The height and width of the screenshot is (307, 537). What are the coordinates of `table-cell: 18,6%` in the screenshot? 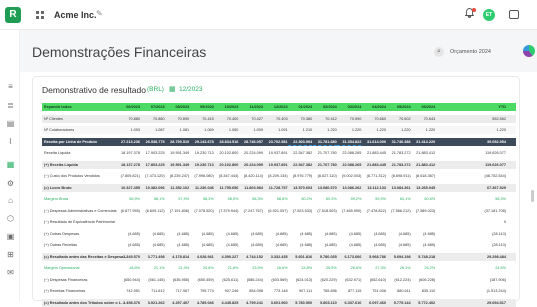 It's located at (134, 268).